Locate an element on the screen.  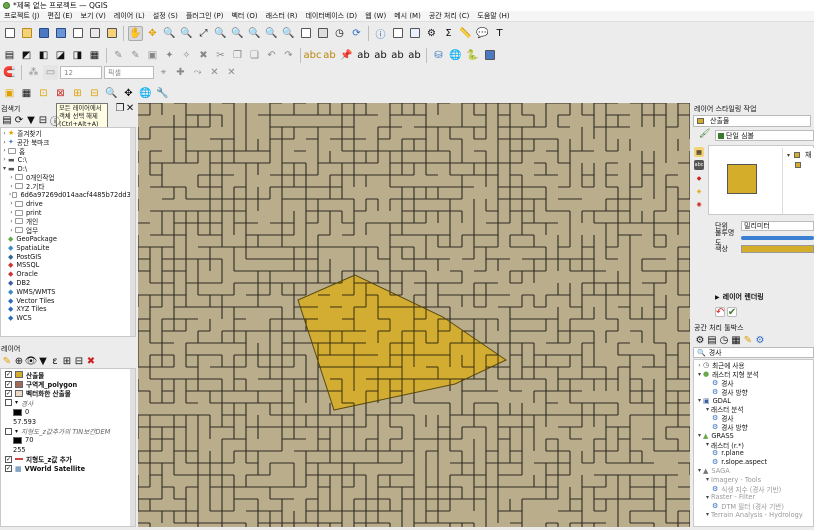
select-features-icon: ▣ is located at coordinates (9, 93).